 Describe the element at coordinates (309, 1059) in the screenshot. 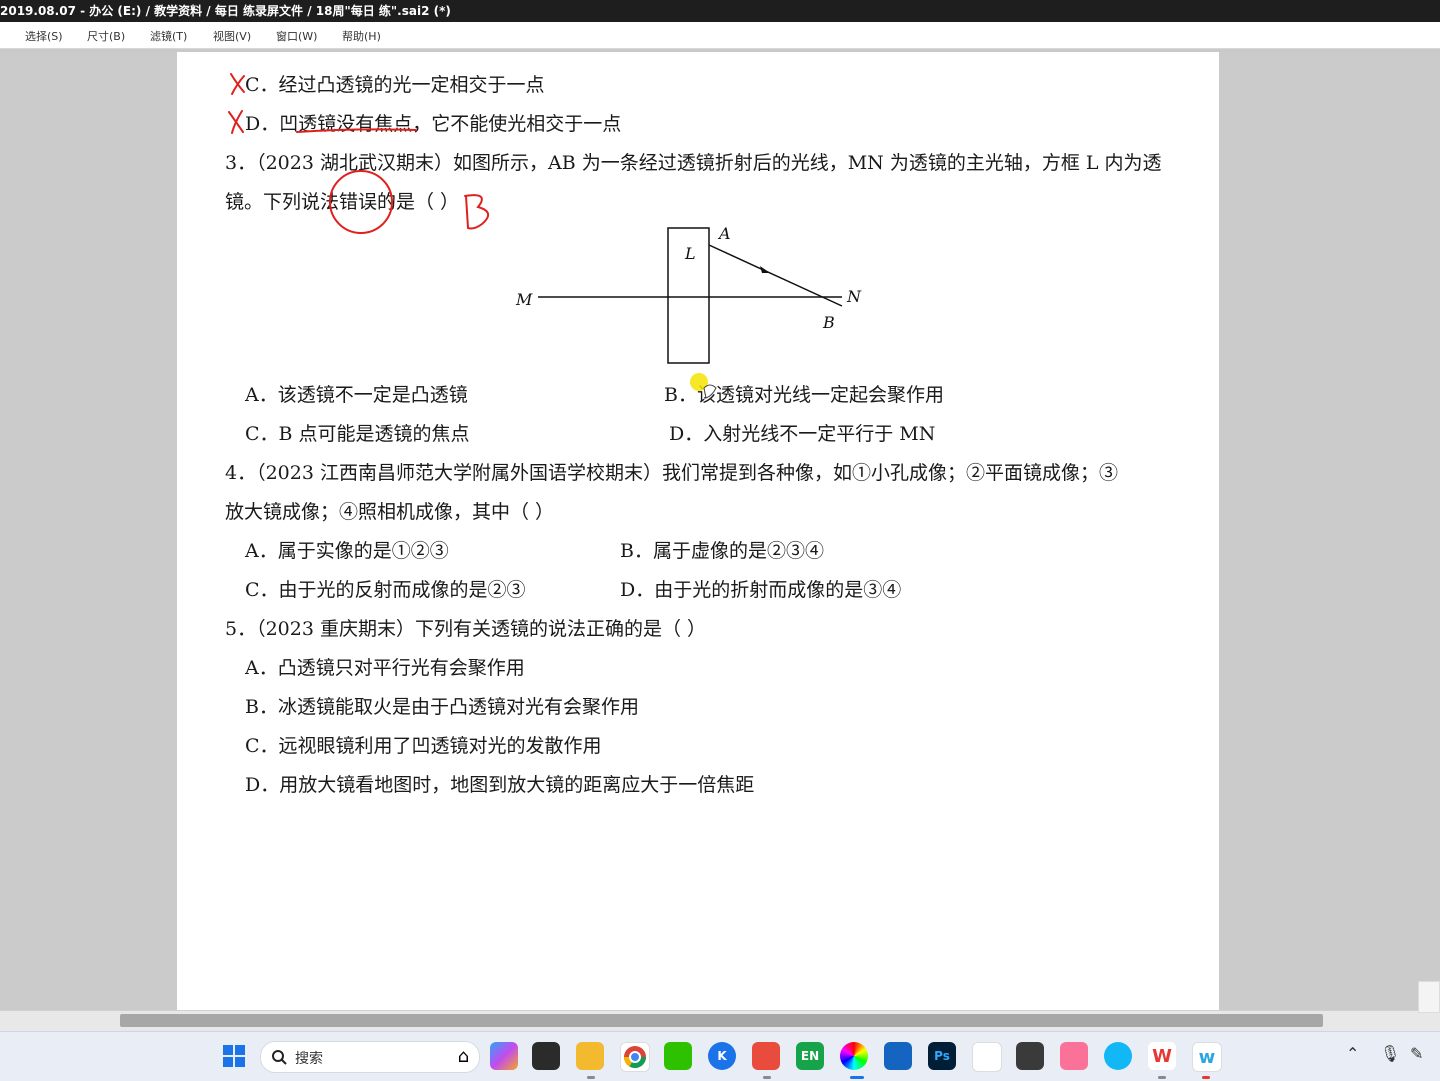

I see `search-label: 搜索` at that location.